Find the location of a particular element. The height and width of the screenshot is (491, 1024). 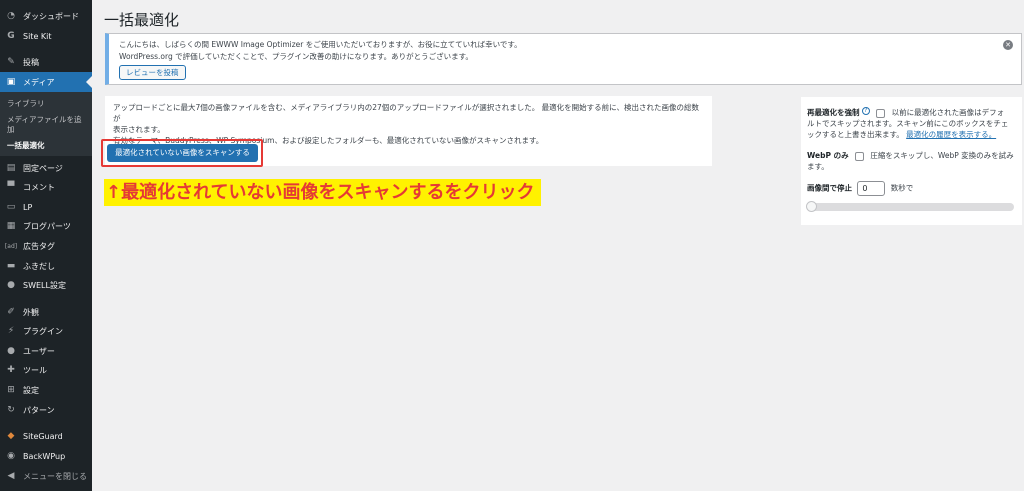

balloon-icon: ▬ is located at coordinates (11, 266).